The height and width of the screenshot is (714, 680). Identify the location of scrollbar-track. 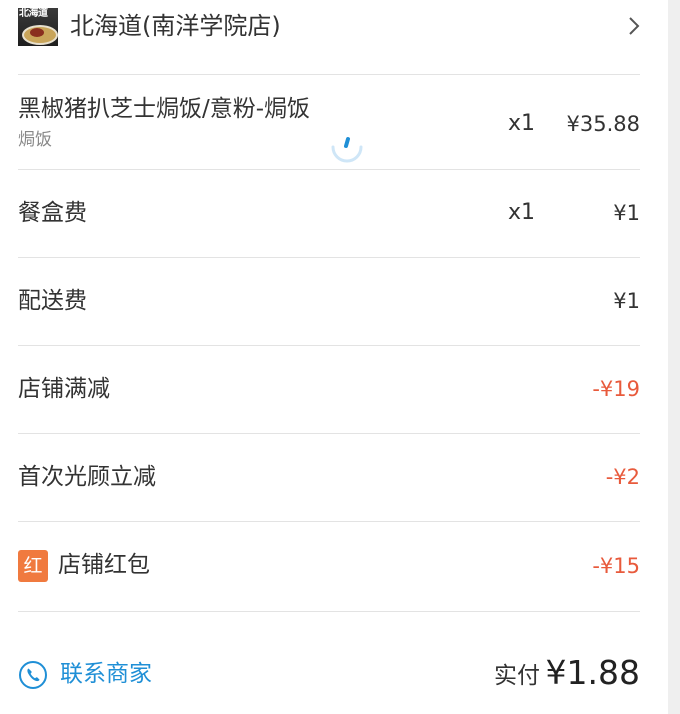
(674, 357).